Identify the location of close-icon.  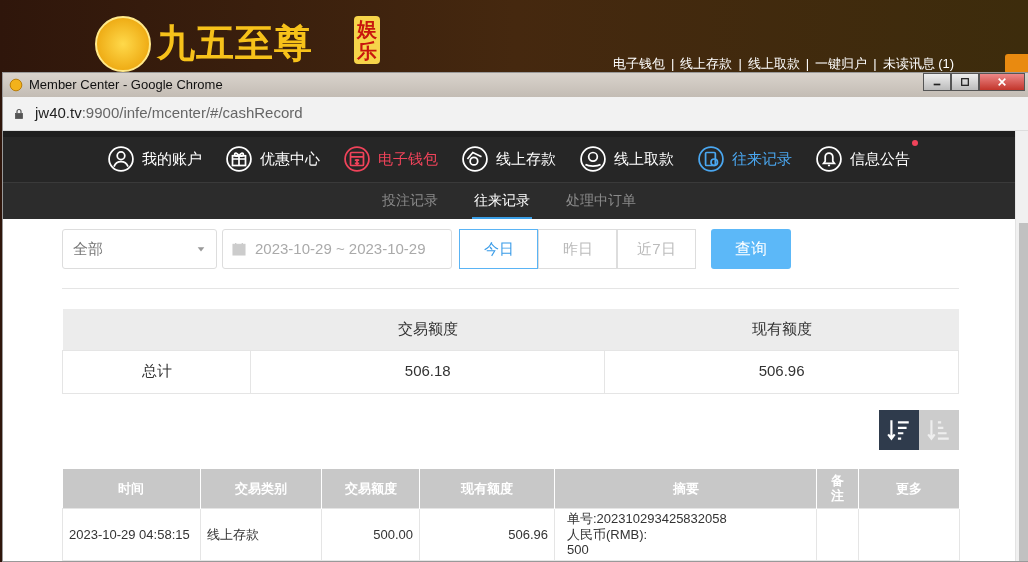
(1002, 82).